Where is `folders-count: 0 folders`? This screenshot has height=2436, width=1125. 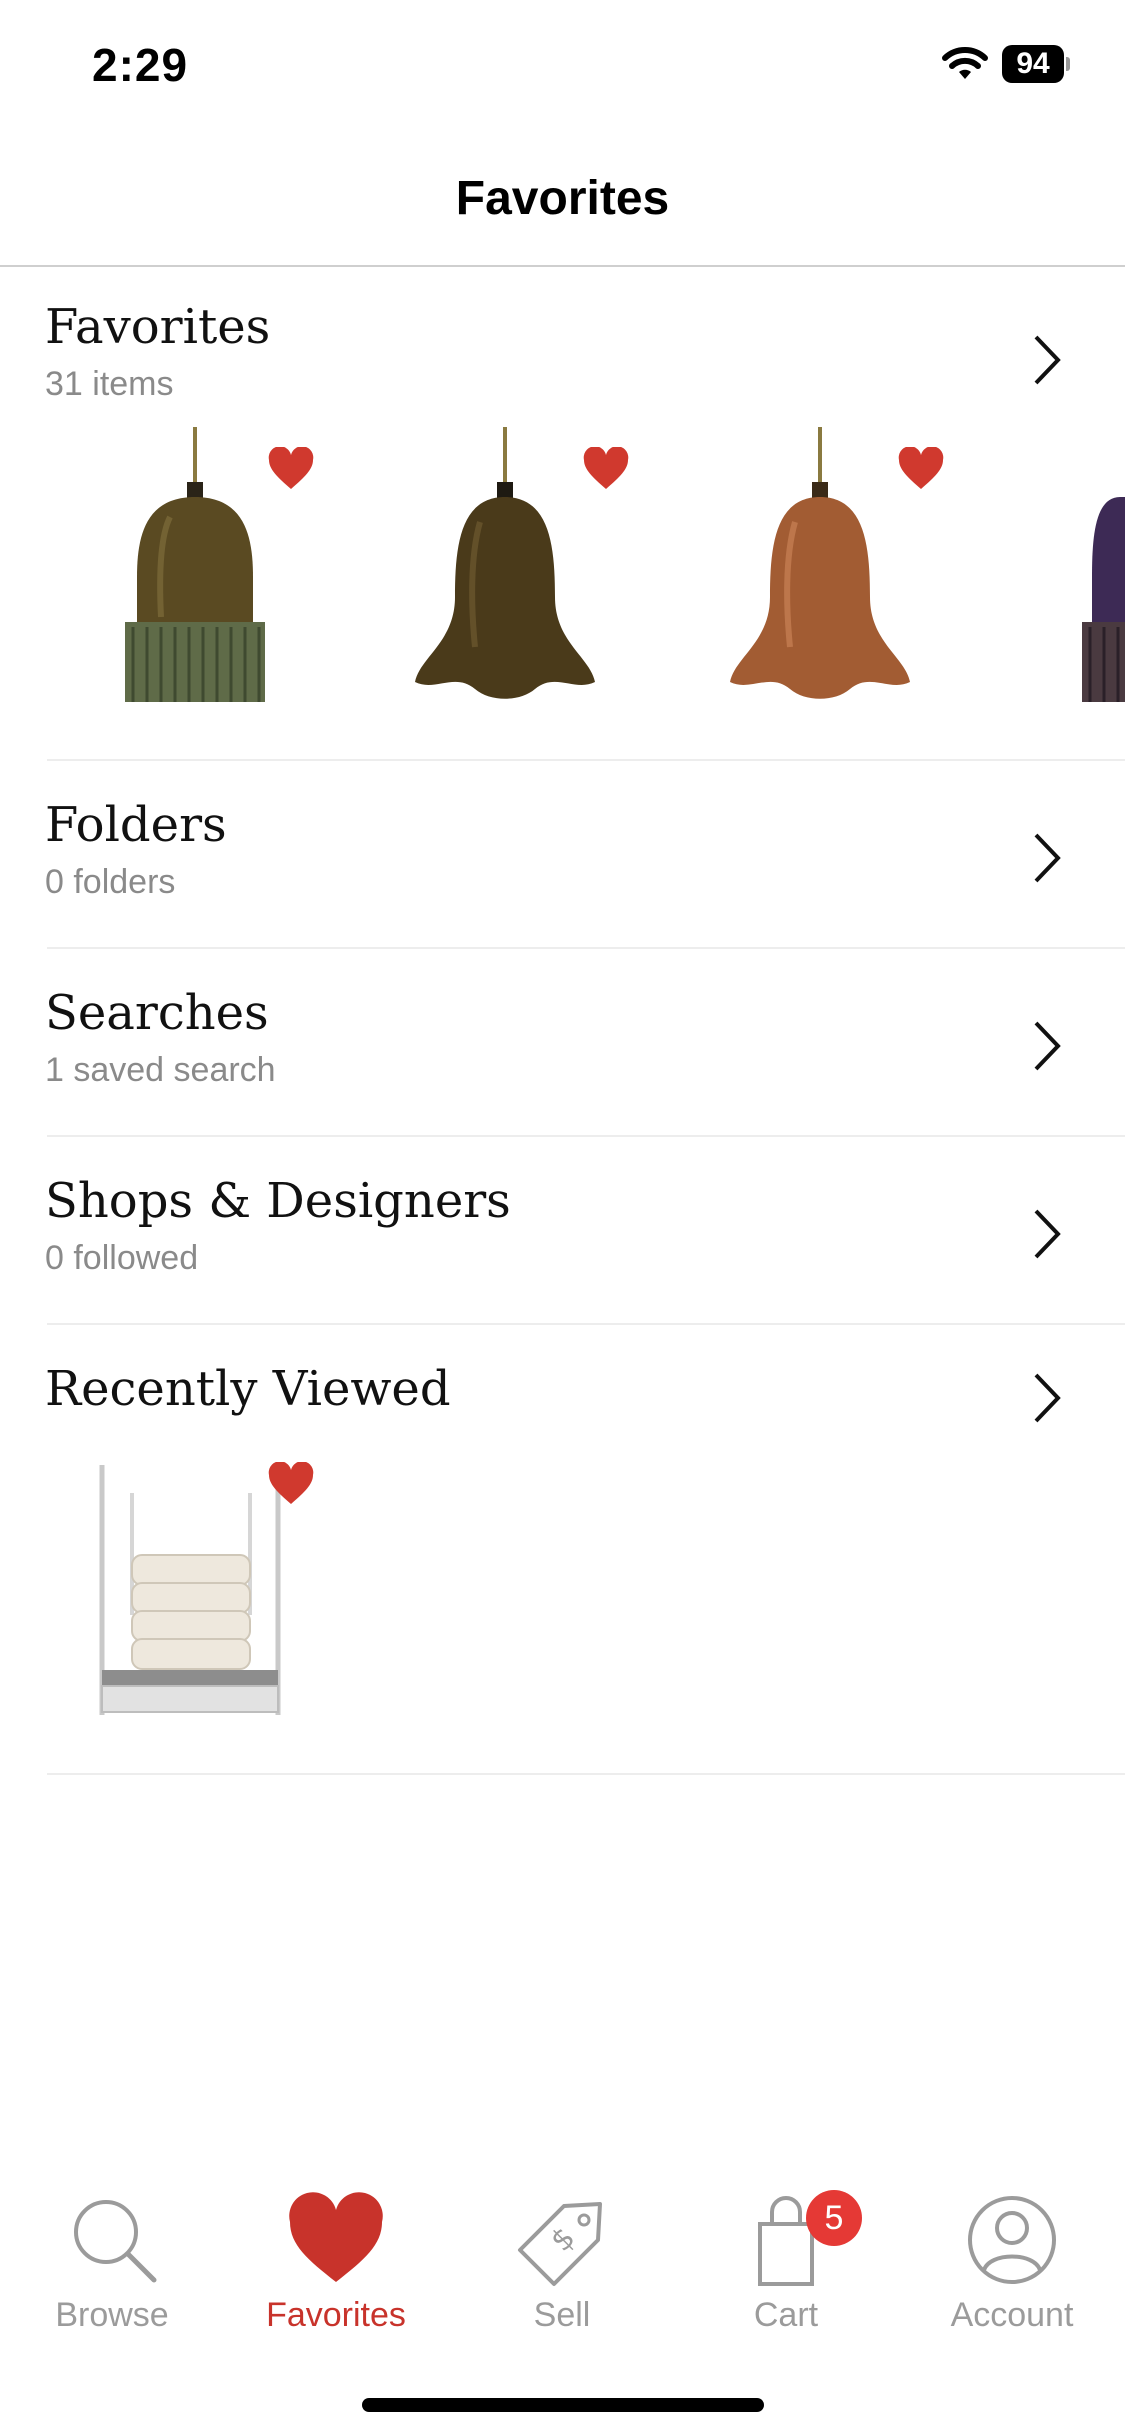
folders-count: 0 folders is located at coordinates (110, 882).